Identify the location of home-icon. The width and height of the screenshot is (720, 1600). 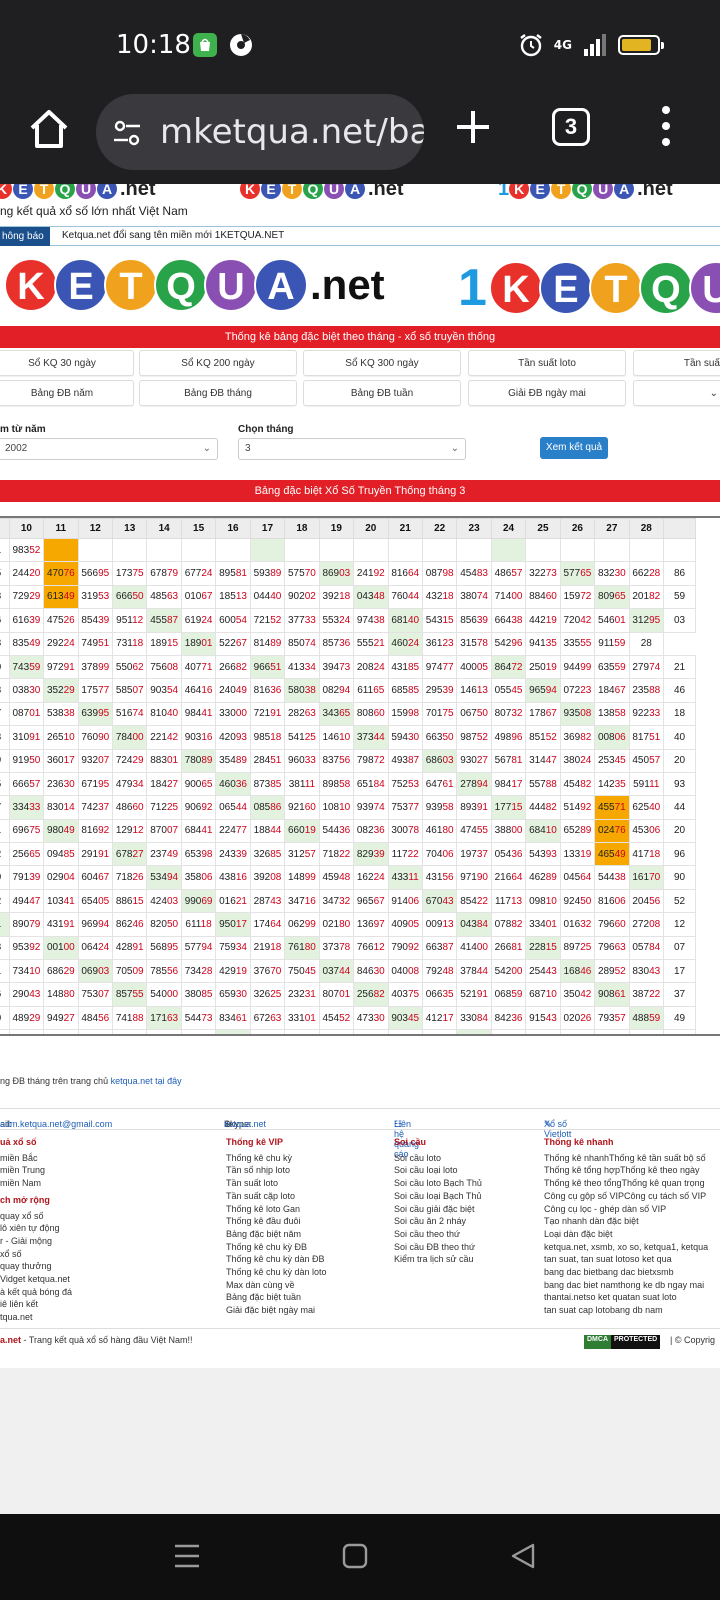
(49, 129).